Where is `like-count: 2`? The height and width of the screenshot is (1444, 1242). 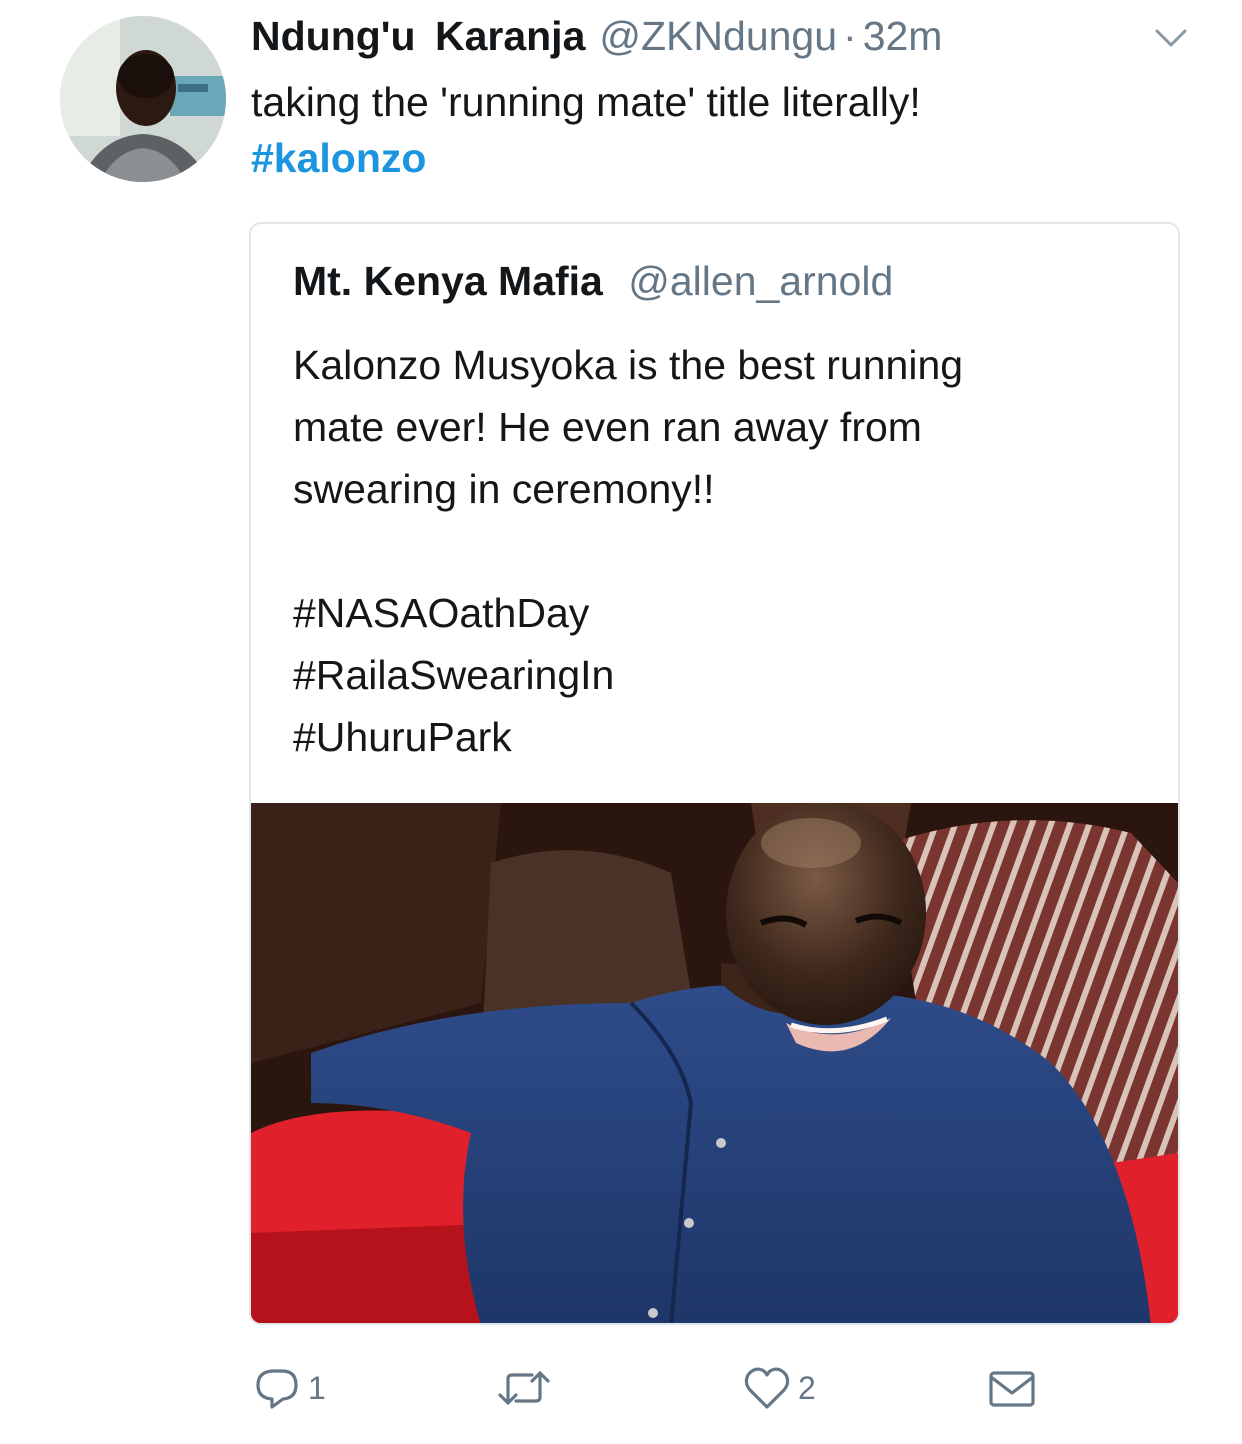
like-count: 2 is located at coordinates (807, 1387).